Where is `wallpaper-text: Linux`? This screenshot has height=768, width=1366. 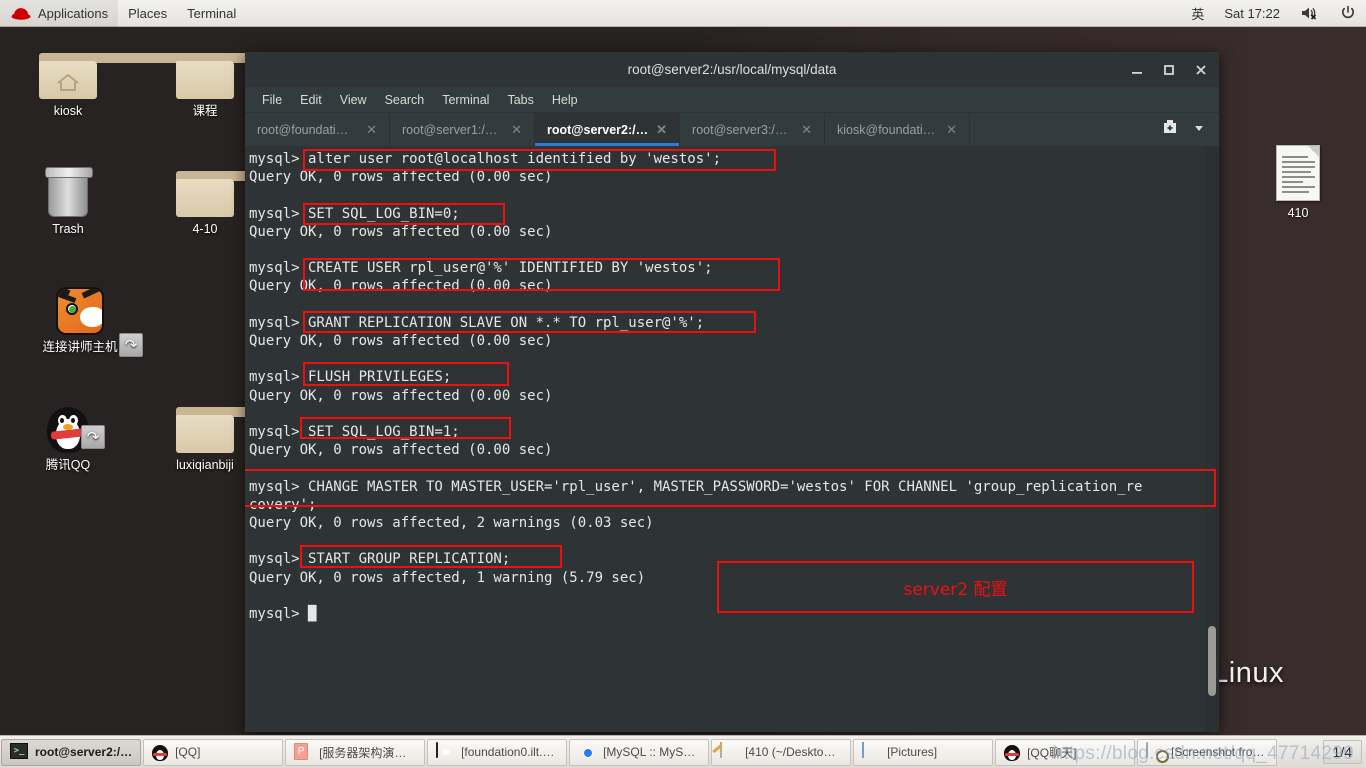 wallpaper-text: Linux is located at coordinates (1248, 673).